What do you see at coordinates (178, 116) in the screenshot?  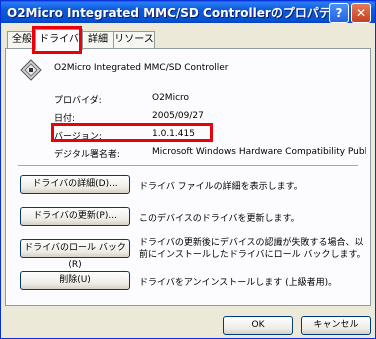 I see `date-value: 2005/09/27` at bounding box center [178, 116].